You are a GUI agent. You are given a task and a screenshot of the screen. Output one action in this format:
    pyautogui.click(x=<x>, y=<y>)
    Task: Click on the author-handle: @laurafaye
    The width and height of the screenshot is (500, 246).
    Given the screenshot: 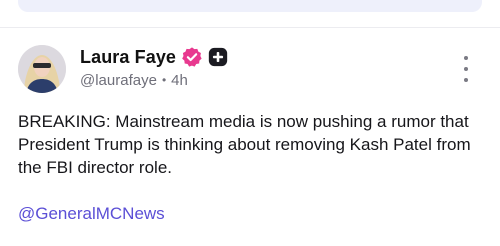 What is the action you would take?
    pyautogui.click(x=118, y=80)
    